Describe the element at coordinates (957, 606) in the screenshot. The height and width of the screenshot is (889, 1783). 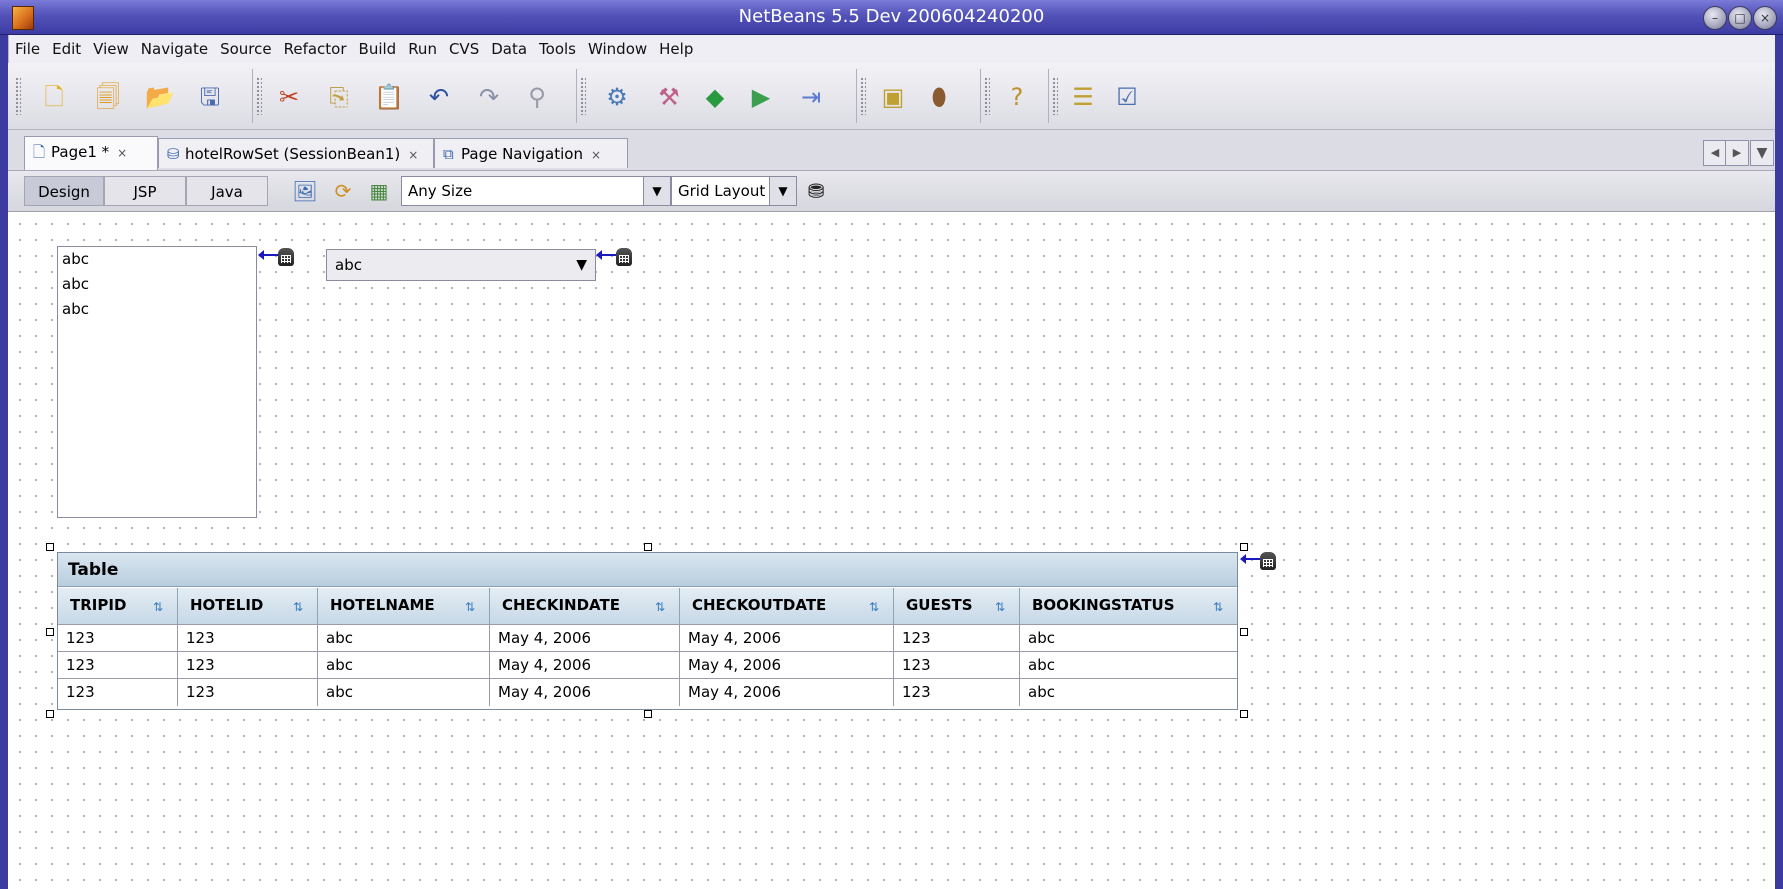
I see `column-header-guests: GUESTS ⇅` at that location.